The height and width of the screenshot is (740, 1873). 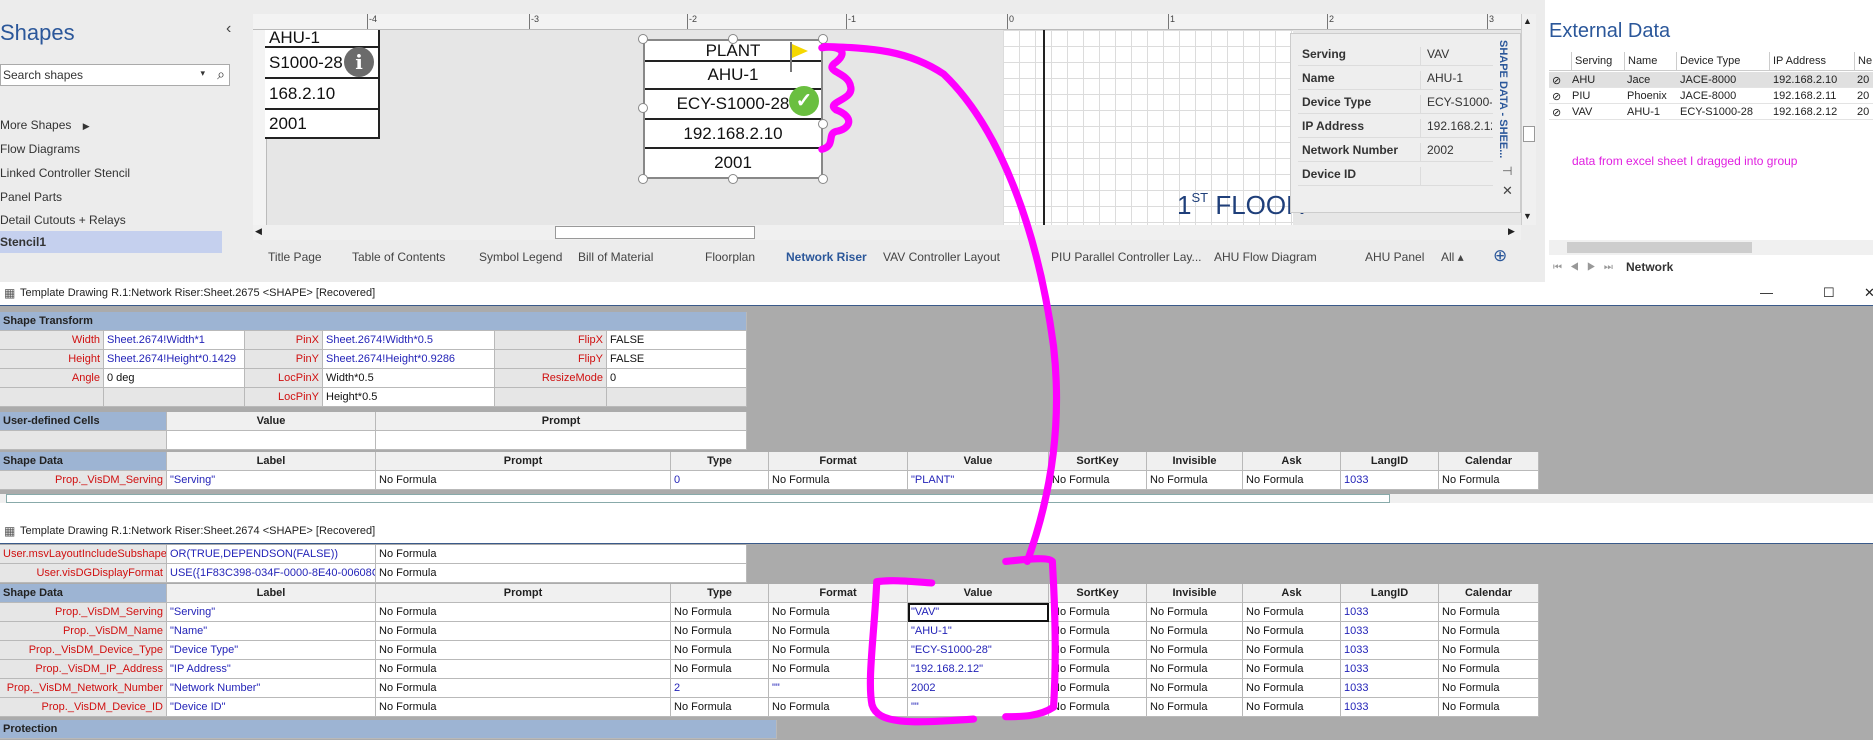 I want to click on annotation-bracket-right, so click(x=1030, y=638).